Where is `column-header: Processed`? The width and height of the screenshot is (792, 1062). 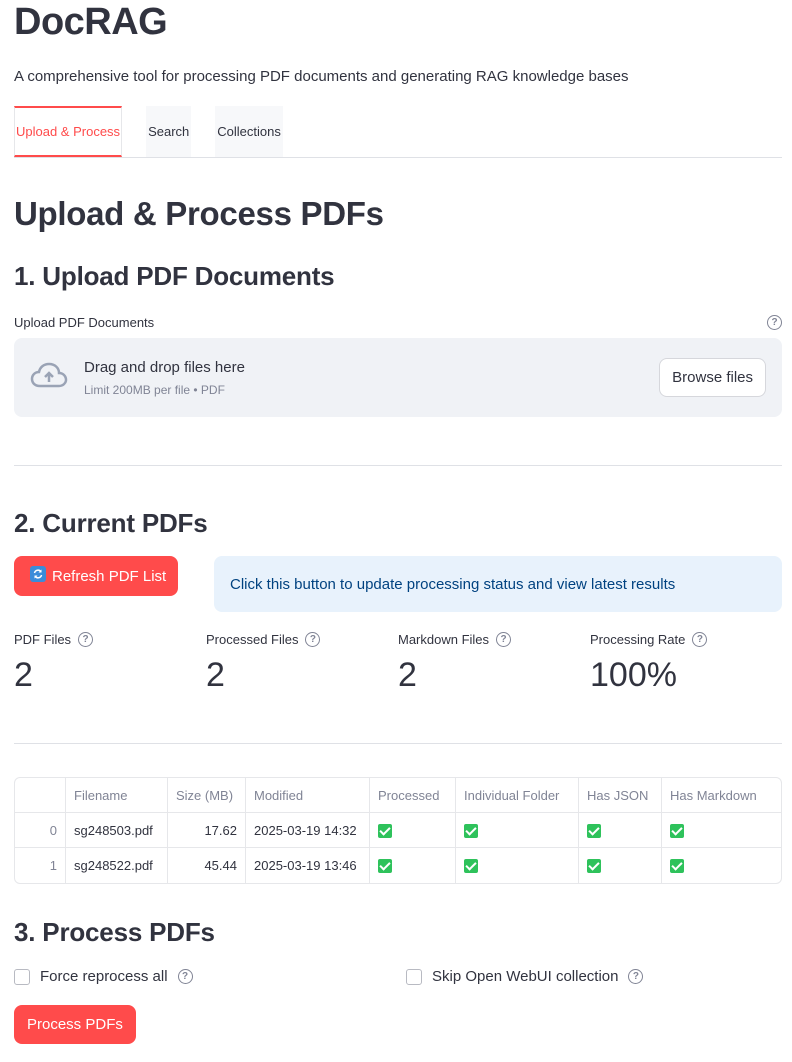 column-header: Processed is located at coordinates (413, 795).